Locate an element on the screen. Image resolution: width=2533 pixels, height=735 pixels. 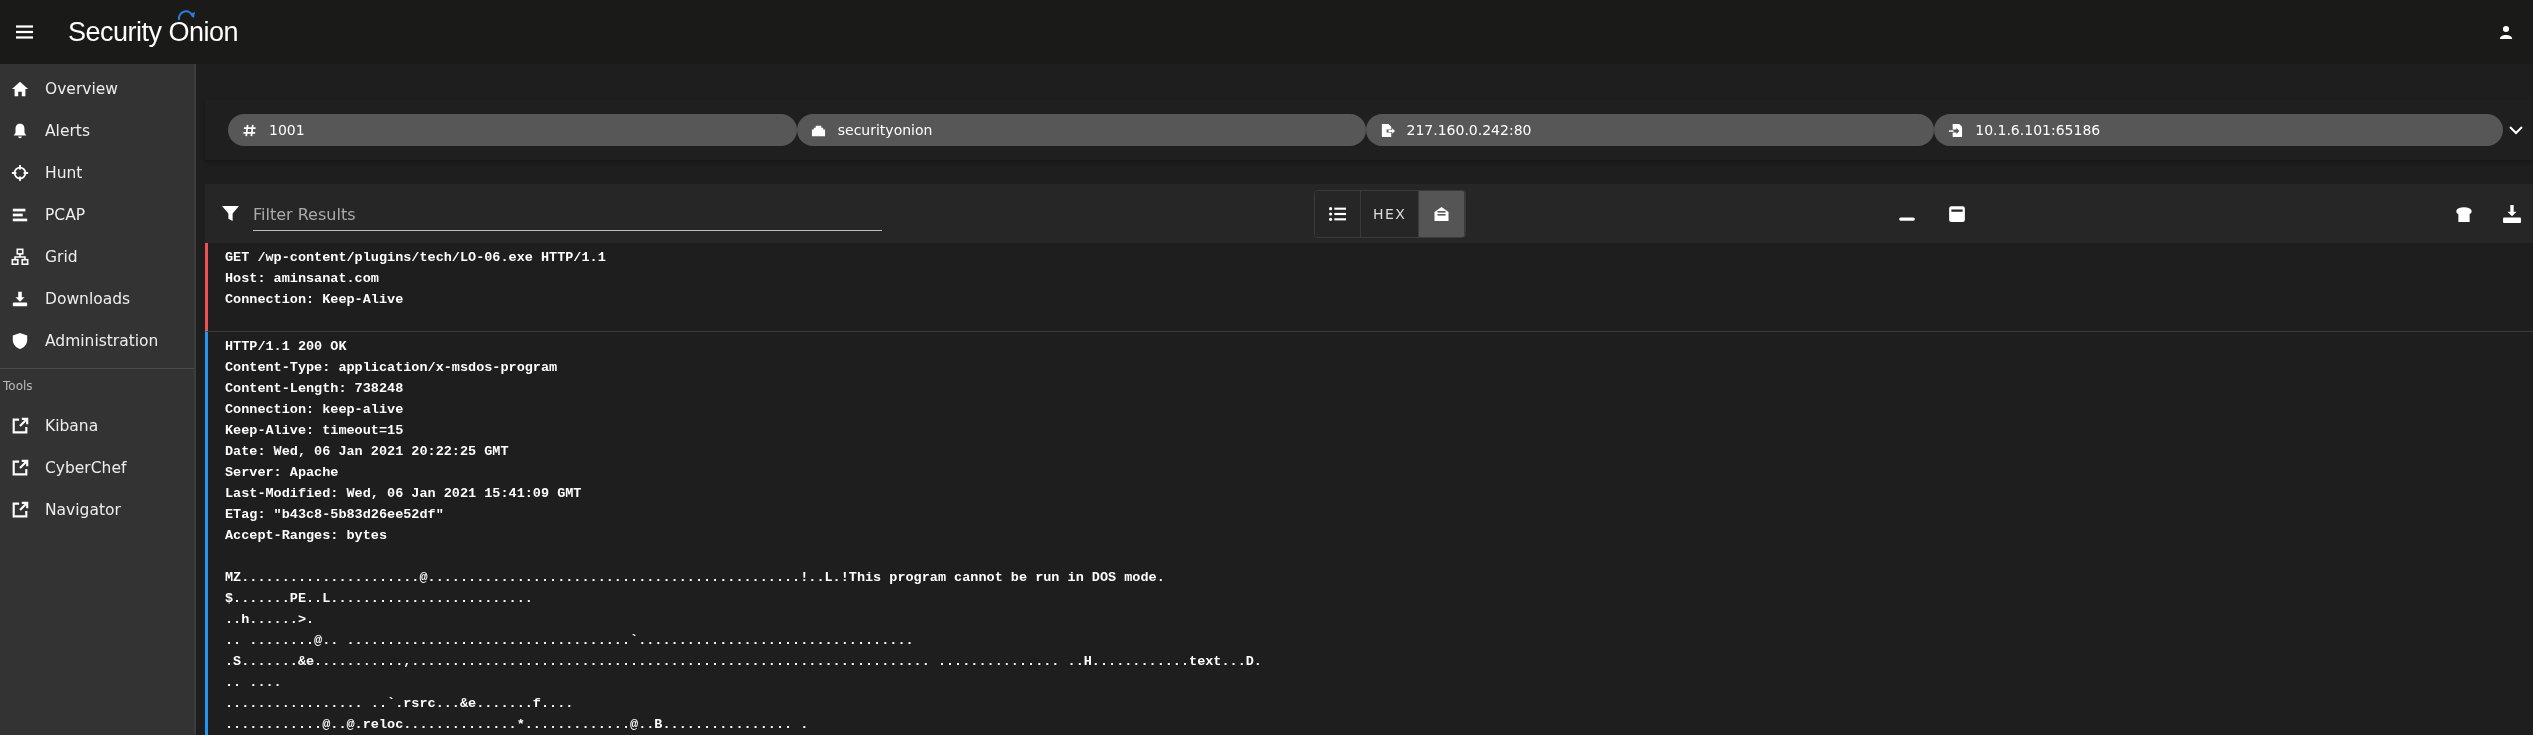
payload-line: ............@..@.reloc..............*.............@..B................ . is located at coordinates (517, 724).